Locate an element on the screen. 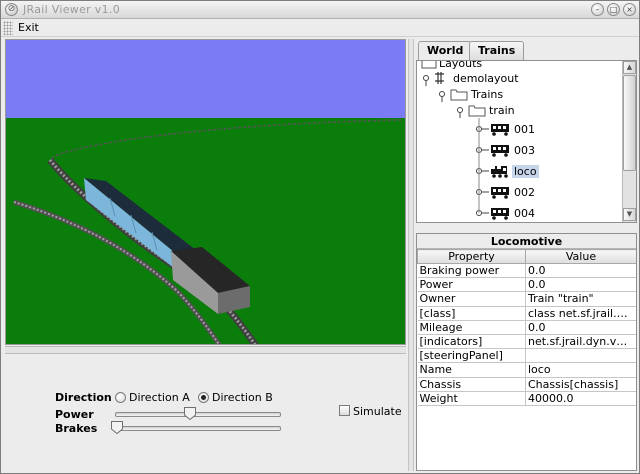  simulate-checkbox is located at coordinates (344, 410).